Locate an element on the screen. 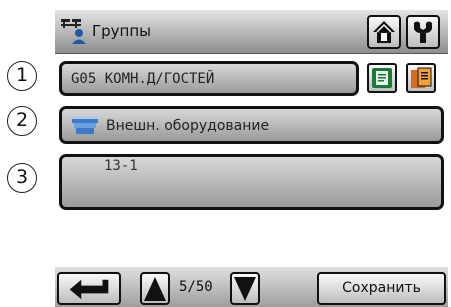 Image resolution: width=451 pixels, height=307 pixels. page-indicator: 5/50 is located at coordinates (196, 287).